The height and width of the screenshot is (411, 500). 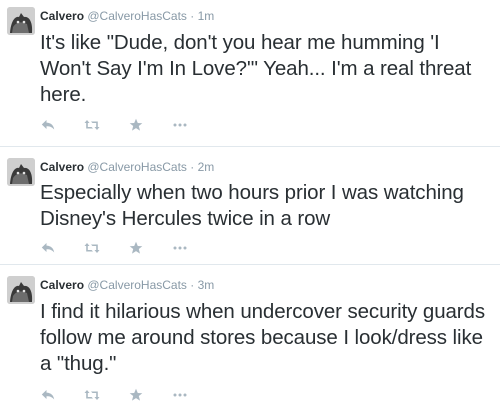 What do you see at coordinates (206, 16) in the screenshot?
I see `timestamp: 1m` at bounding box center [206, 16].